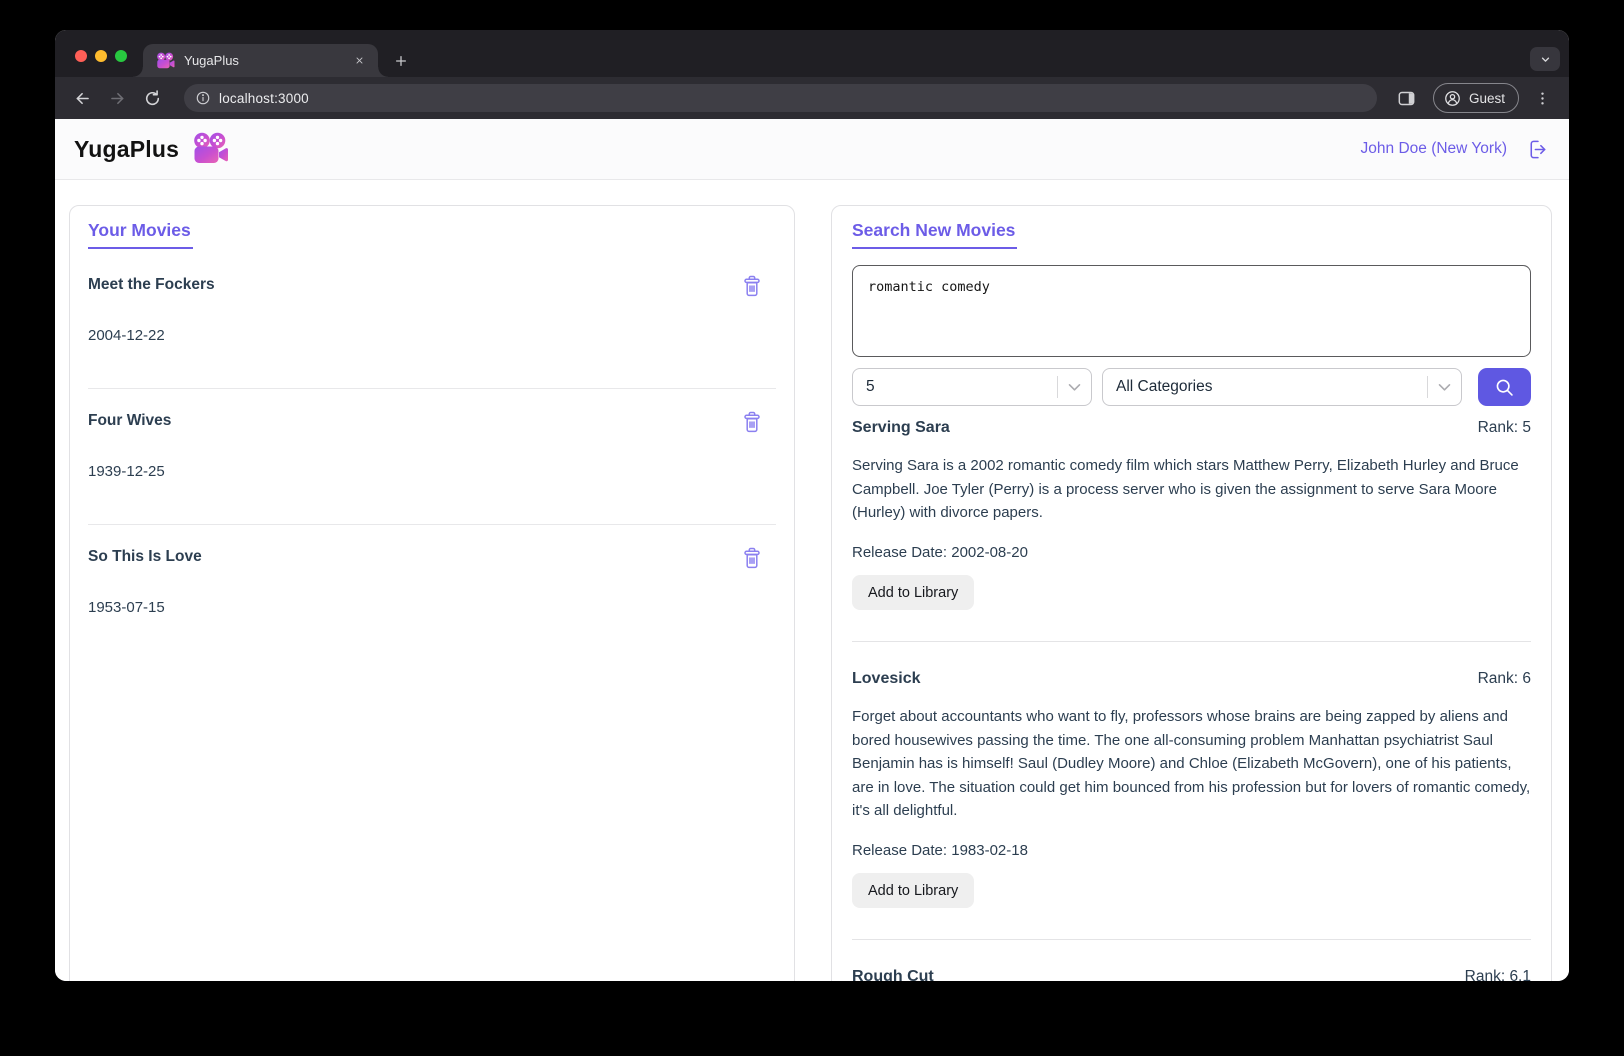  I want to click on movie-release-date: 2004-12-22, so click(126, 335).